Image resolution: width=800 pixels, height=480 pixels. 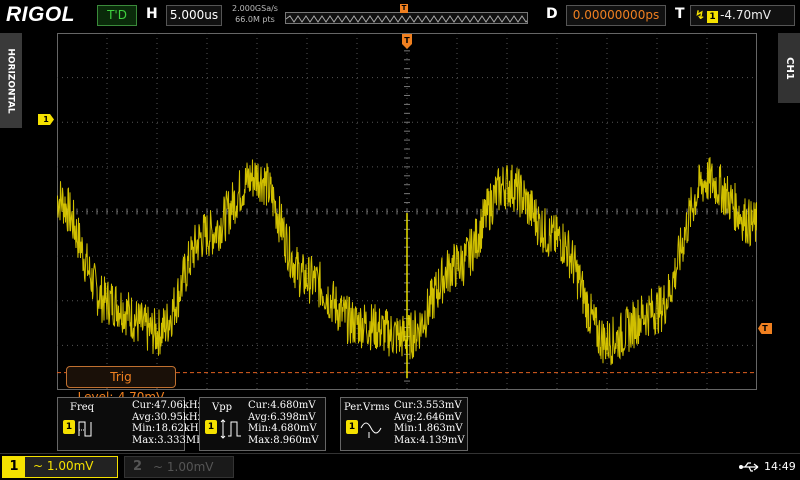 I want to click on trigger-settings: ↯ 1 -4.70mV, so click(x=742, y=15).